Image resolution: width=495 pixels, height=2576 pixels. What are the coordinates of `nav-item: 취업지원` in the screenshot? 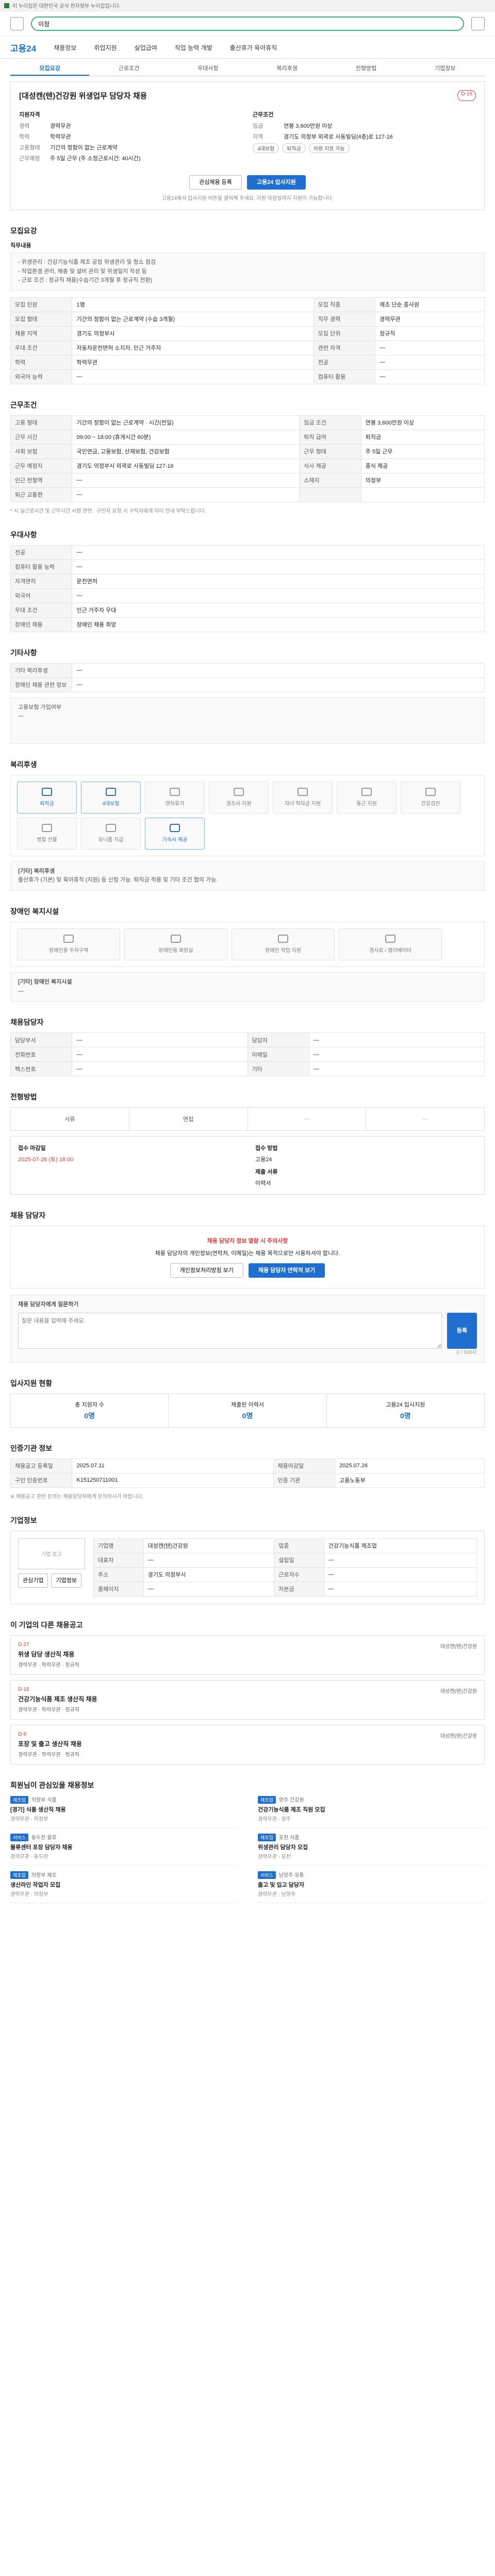 It's located at (106, 47).